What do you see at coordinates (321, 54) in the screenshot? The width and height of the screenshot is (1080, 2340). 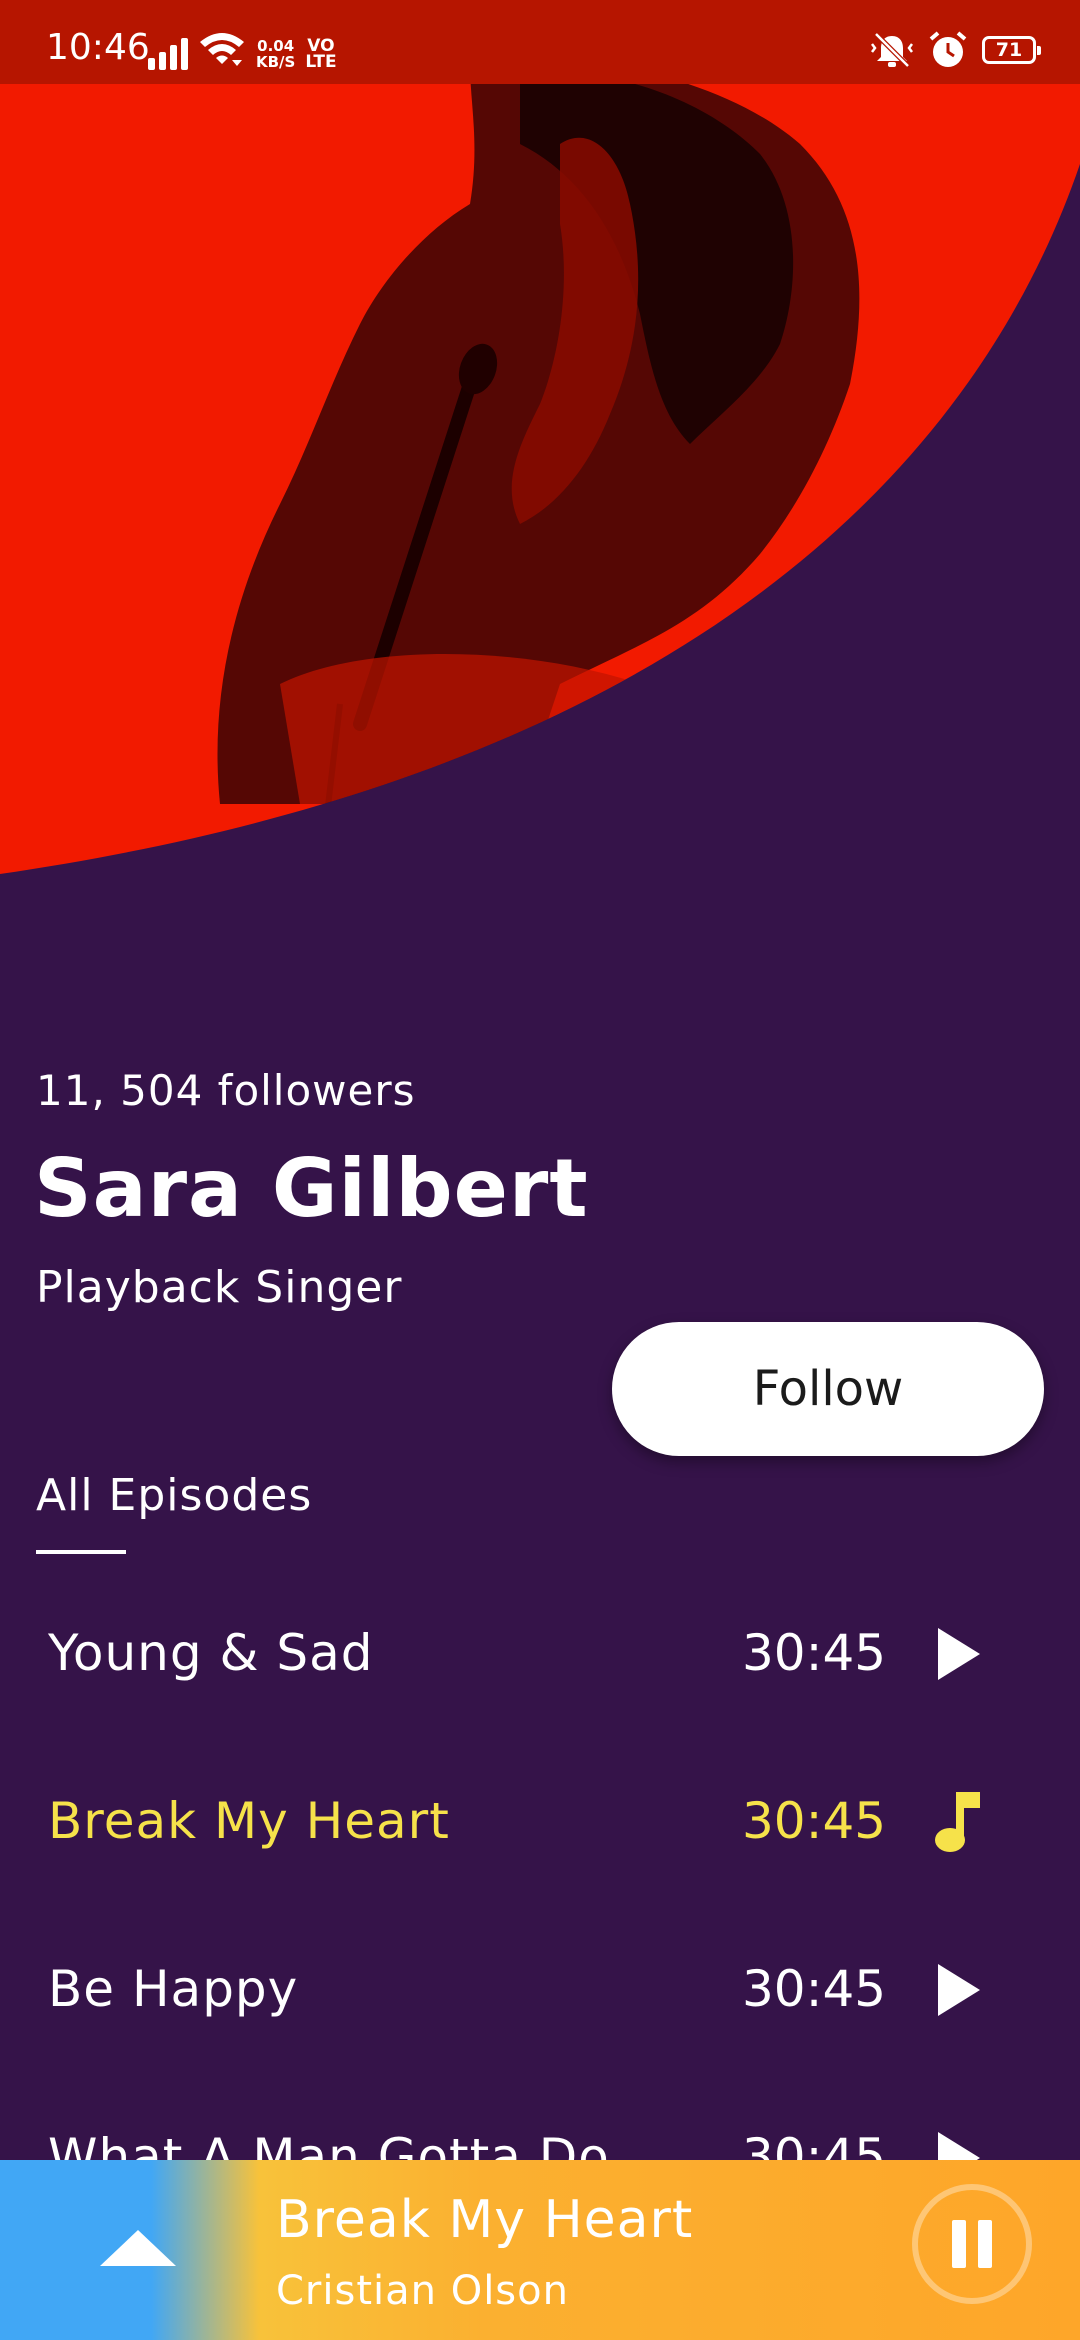 I see `volte-indicator: VO LTE` at bounding box center [321, 54].